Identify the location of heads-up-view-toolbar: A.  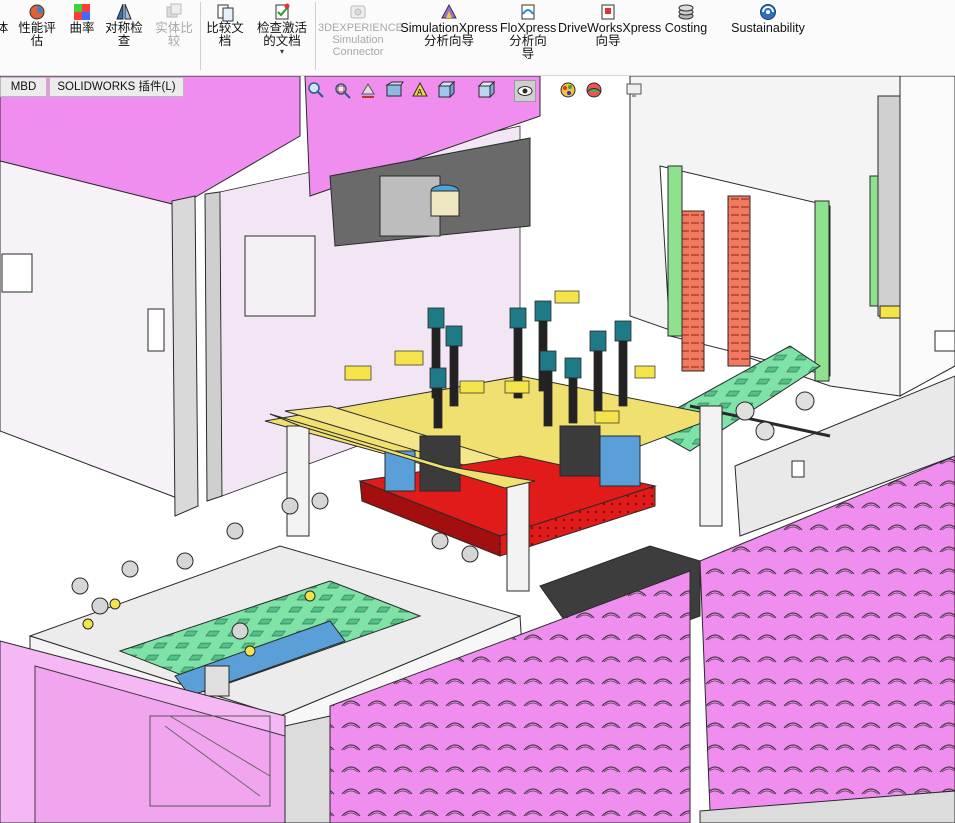
(476, 91).